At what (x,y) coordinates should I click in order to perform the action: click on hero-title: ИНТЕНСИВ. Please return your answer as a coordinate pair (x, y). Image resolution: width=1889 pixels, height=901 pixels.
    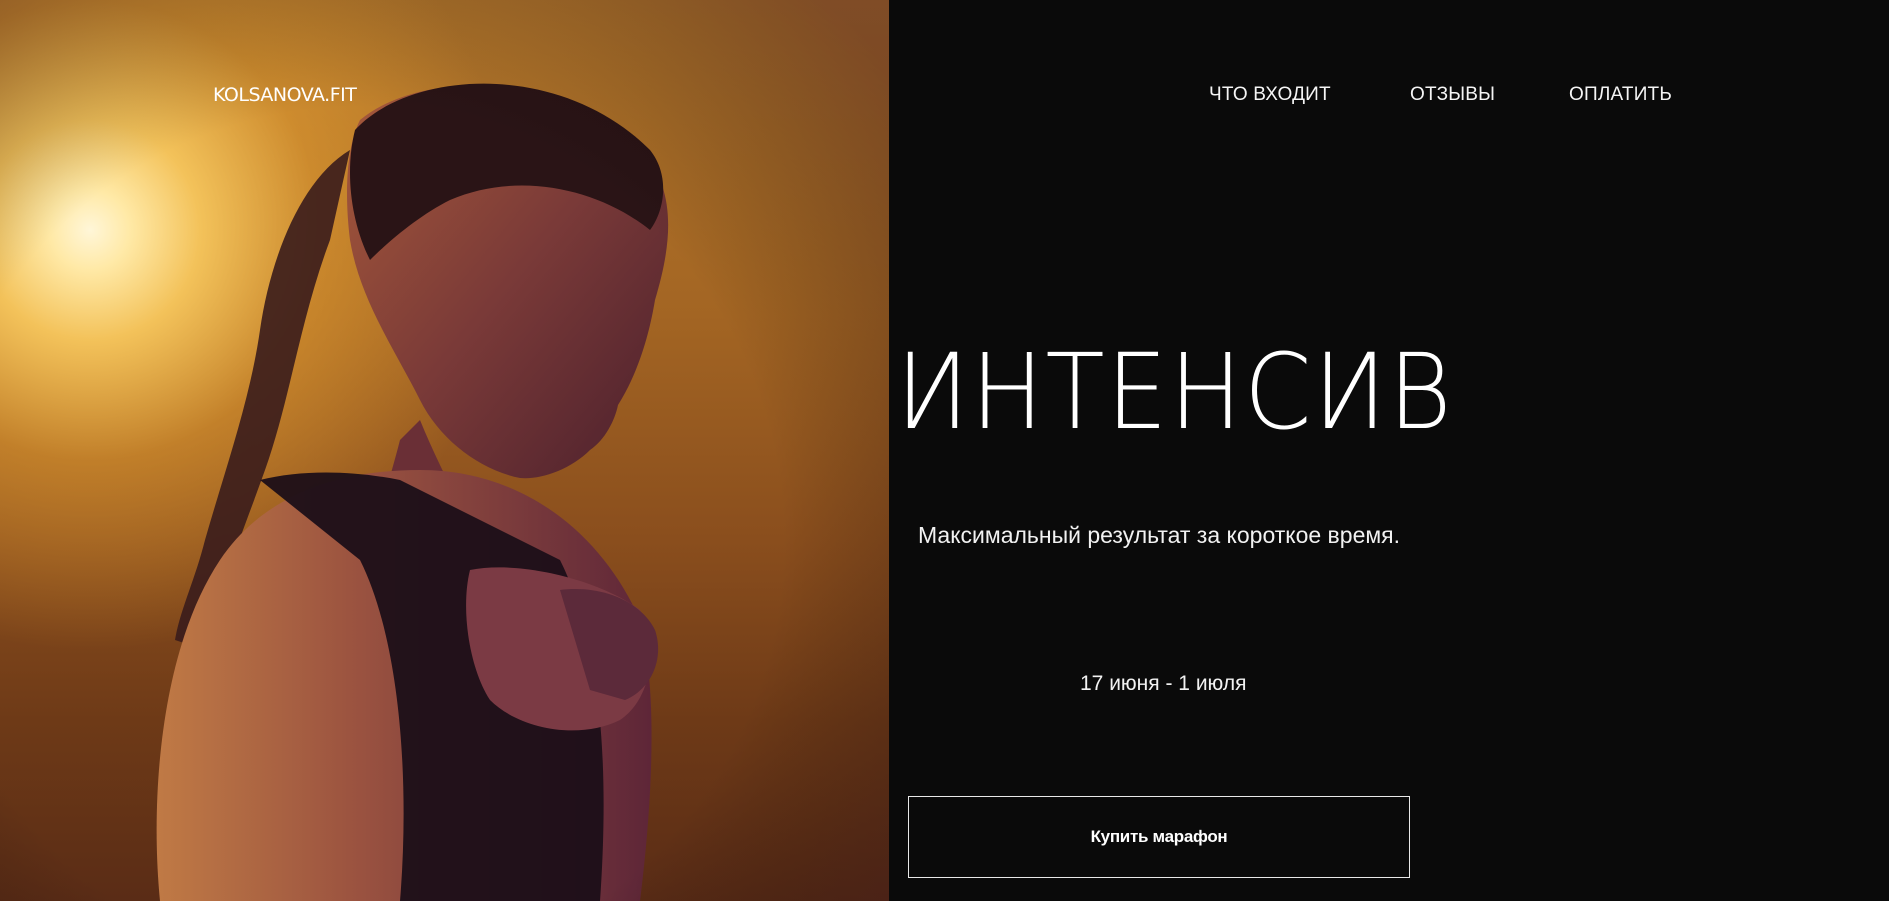
    Looking at the image, I should click on (1175, 392).